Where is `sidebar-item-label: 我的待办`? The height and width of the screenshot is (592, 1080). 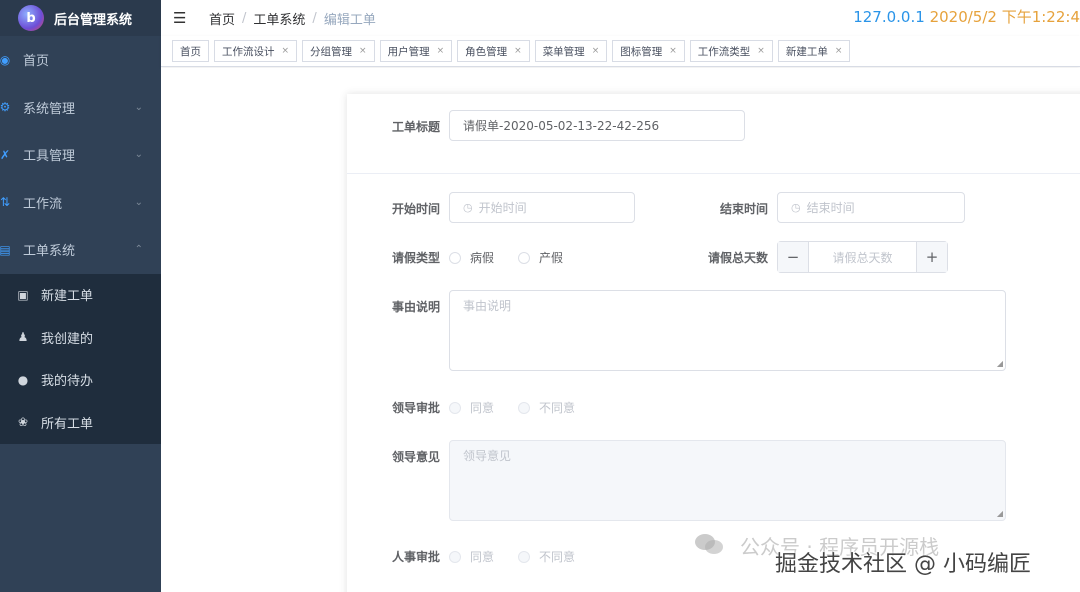
sidebar-item-label: 我的待办 is located at coordinates (67, 382).